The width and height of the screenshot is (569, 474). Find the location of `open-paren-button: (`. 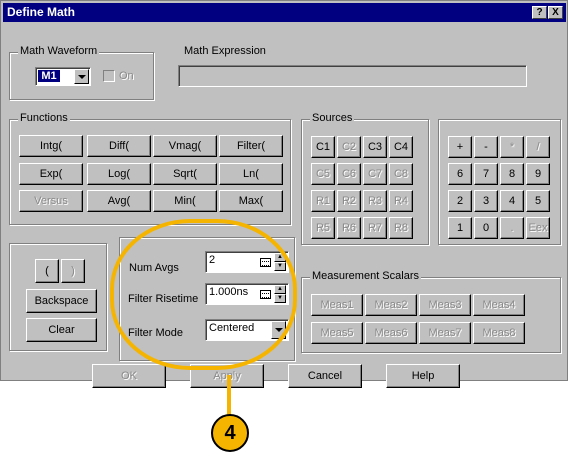

open-paren-button: ( is located at coordinates (47, 271).